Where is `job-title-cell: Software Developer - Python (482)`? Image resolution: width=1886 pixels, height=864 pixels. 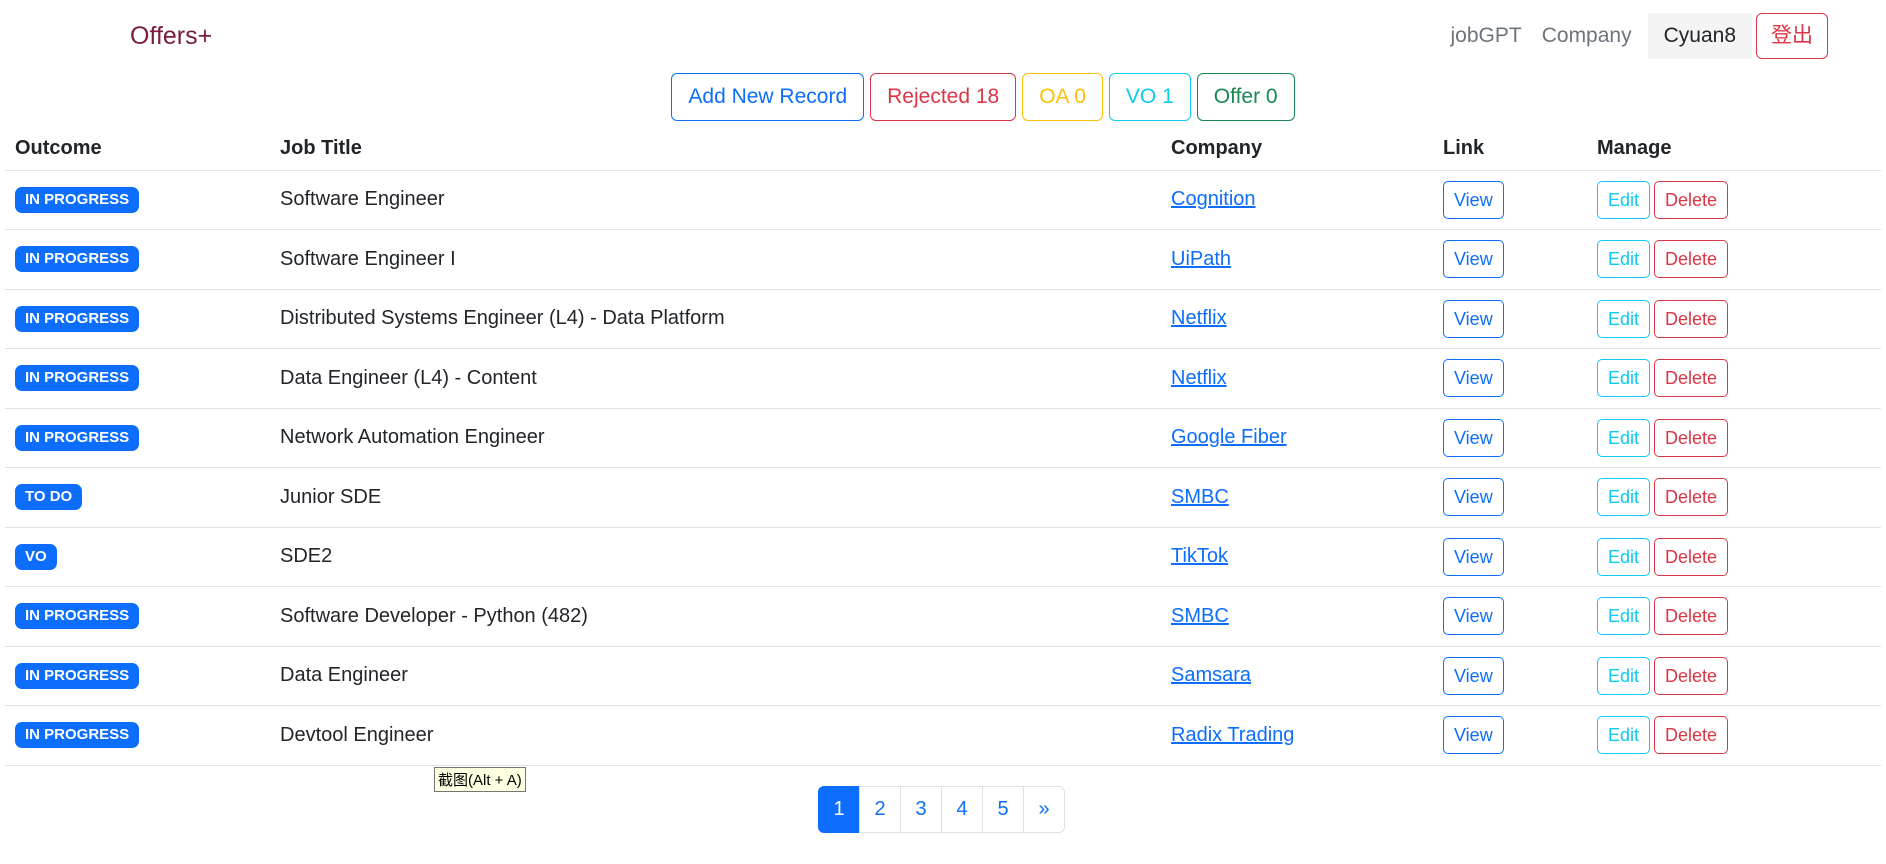 job-title-cell: Software Developer - Python (482) is located at coordinates (715, 616).